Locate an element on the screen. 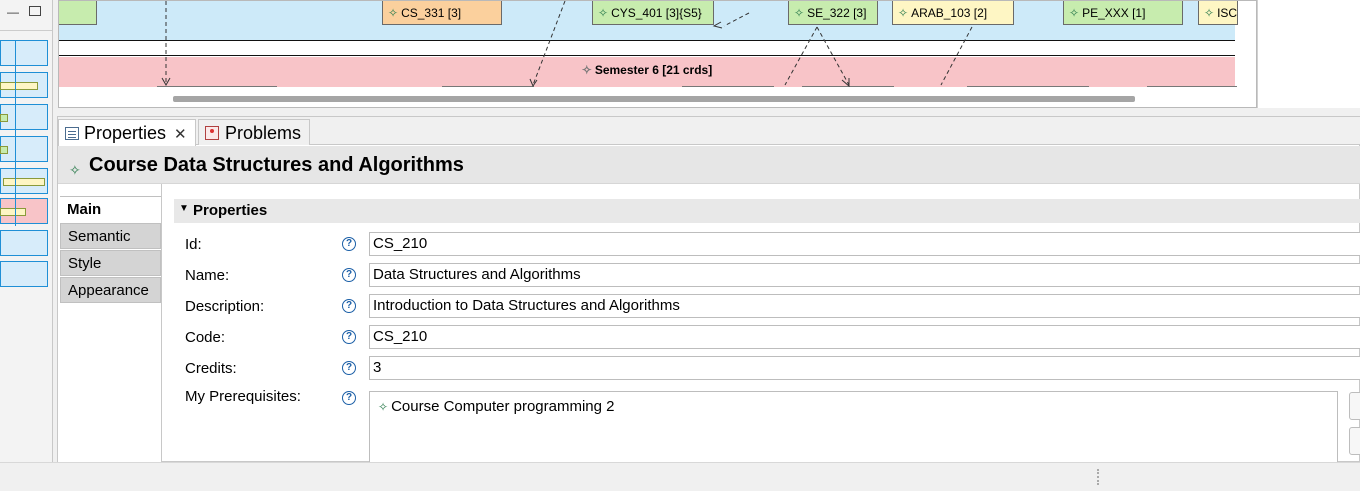 This screenshot has width=1360, height=491. diagram-overview-panel: — is located at coordinates (26, 231).